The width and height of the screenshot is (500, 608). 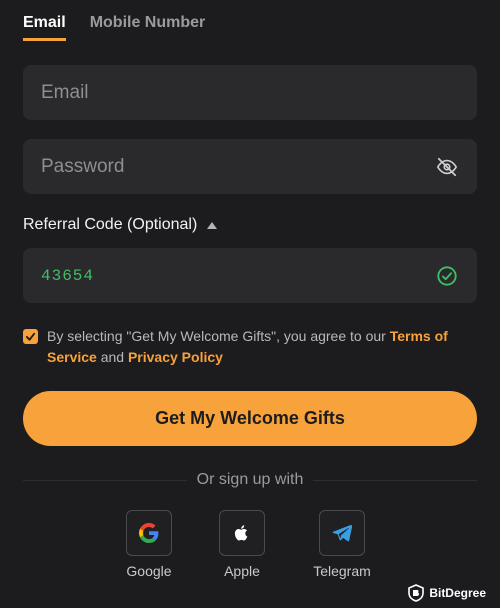 I want to click on referral-label: Referral Code (Optional), so click(x=110, y=224).